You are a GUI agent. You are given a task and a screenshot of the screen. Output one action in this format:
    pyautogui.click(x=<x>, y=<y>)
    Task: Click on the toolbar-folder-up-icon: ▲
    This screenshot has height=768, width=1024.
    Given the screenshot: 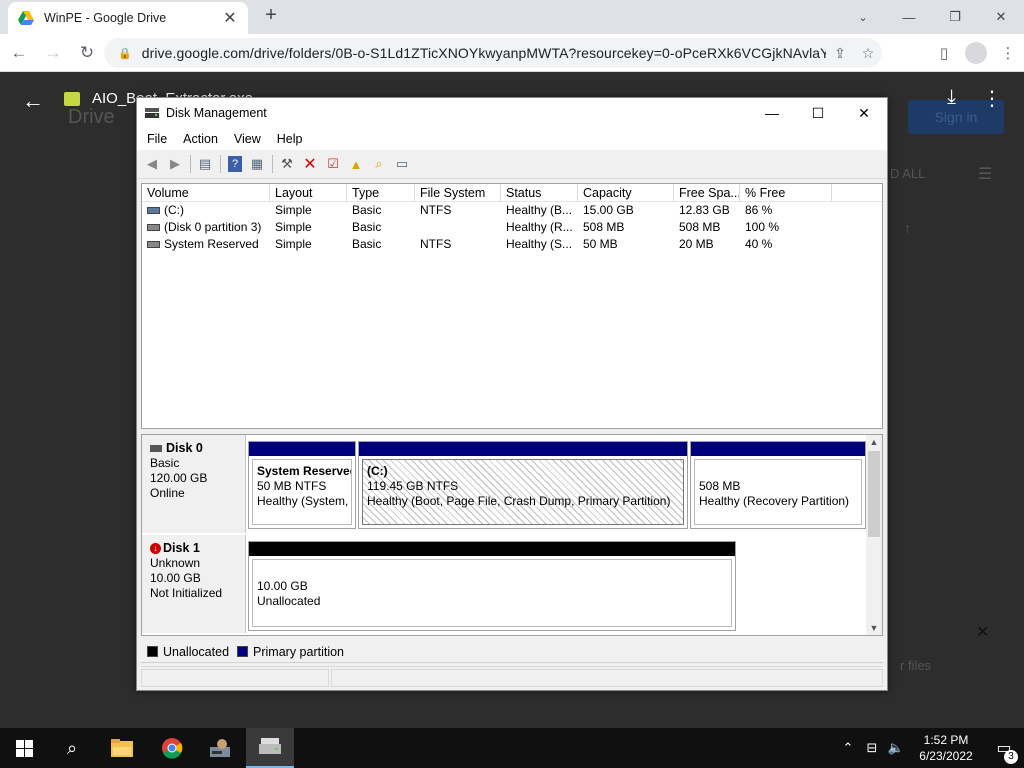 What is the action you would take?
    pyautogui.click(x=356, y=164)
    